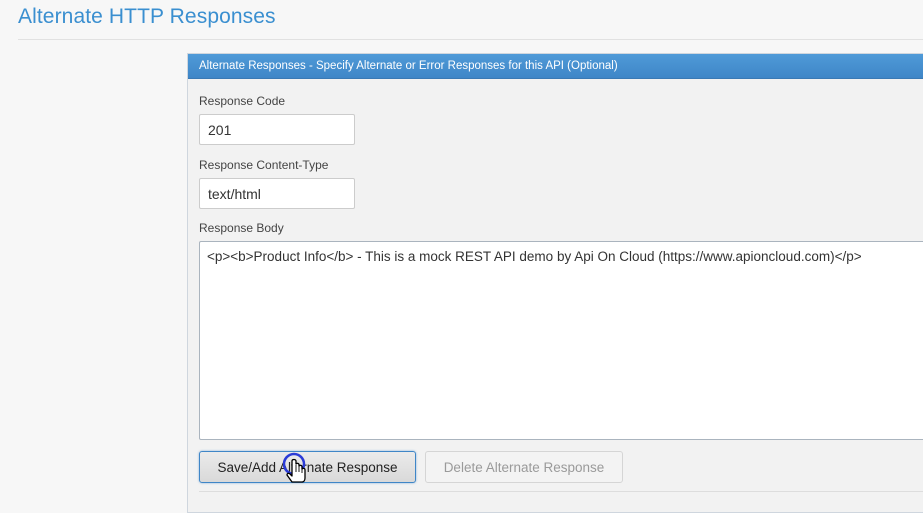 Image resolution: width=923 pixels, height=513 pixels. What do you see at coordinates (277, 129) in the screenshot?
I see `response-code-input` at bounding box center [277, 129].